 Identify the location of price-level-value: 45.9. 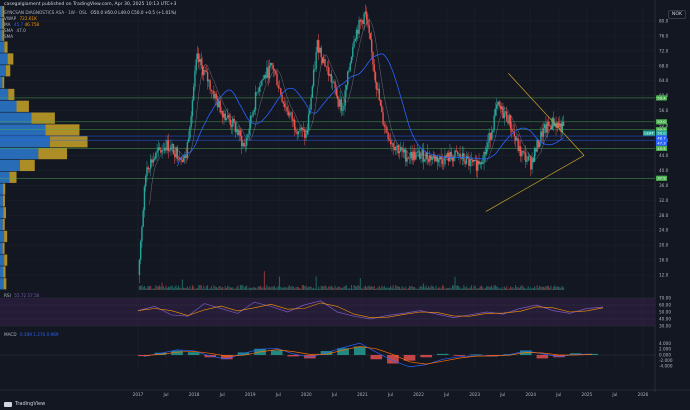
(661, 148).